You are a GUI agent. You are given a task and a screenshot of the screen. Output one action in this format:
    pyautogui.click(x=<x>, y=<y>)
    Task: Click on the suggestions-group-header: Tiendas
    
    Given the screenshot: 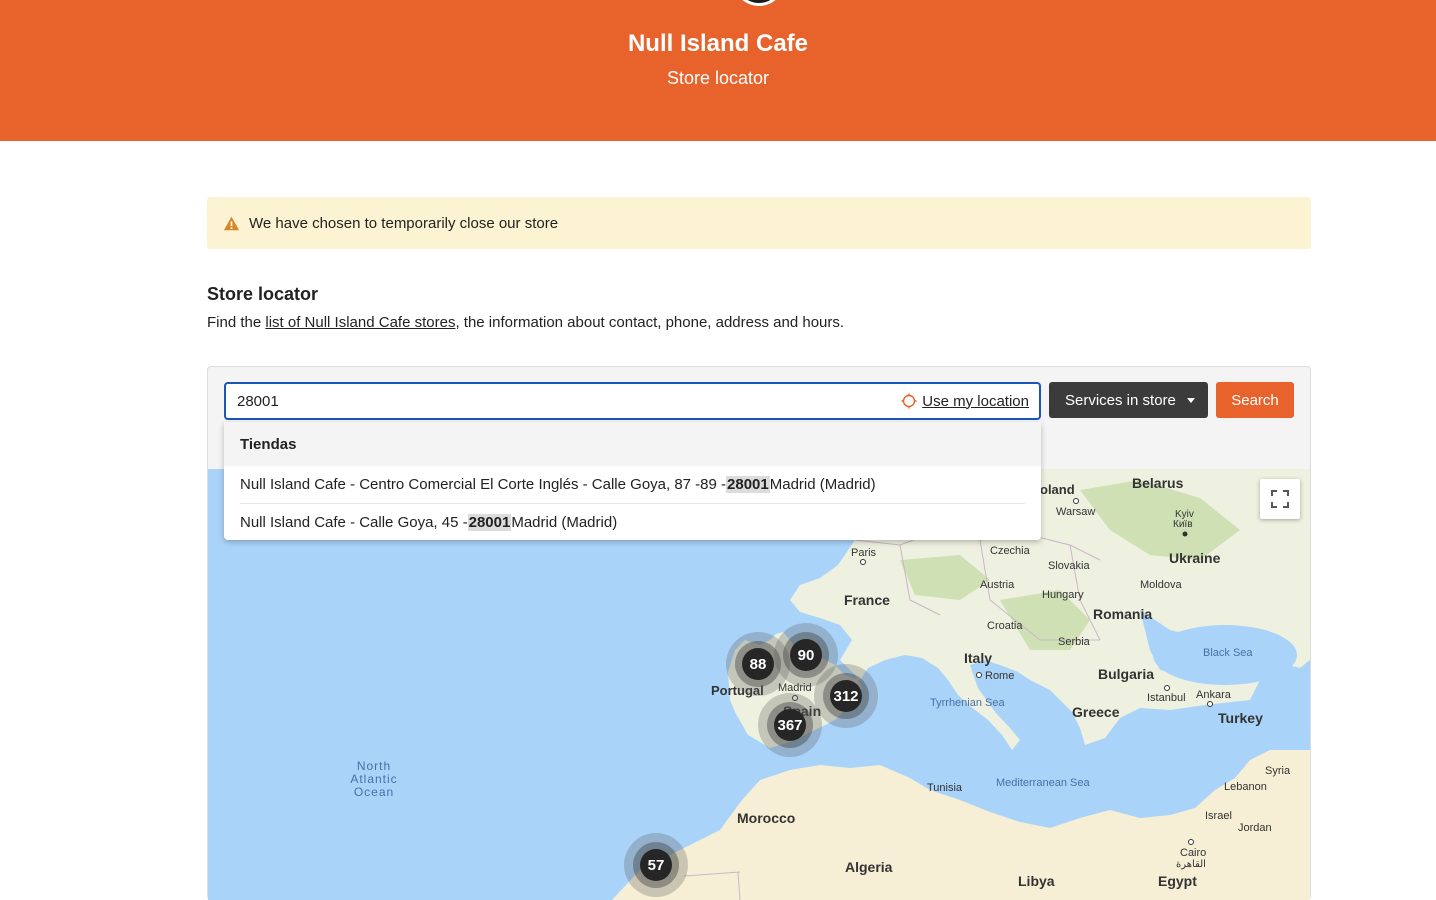 What is the action you would take?
    pyautogui.click(x=632, y=444)
    